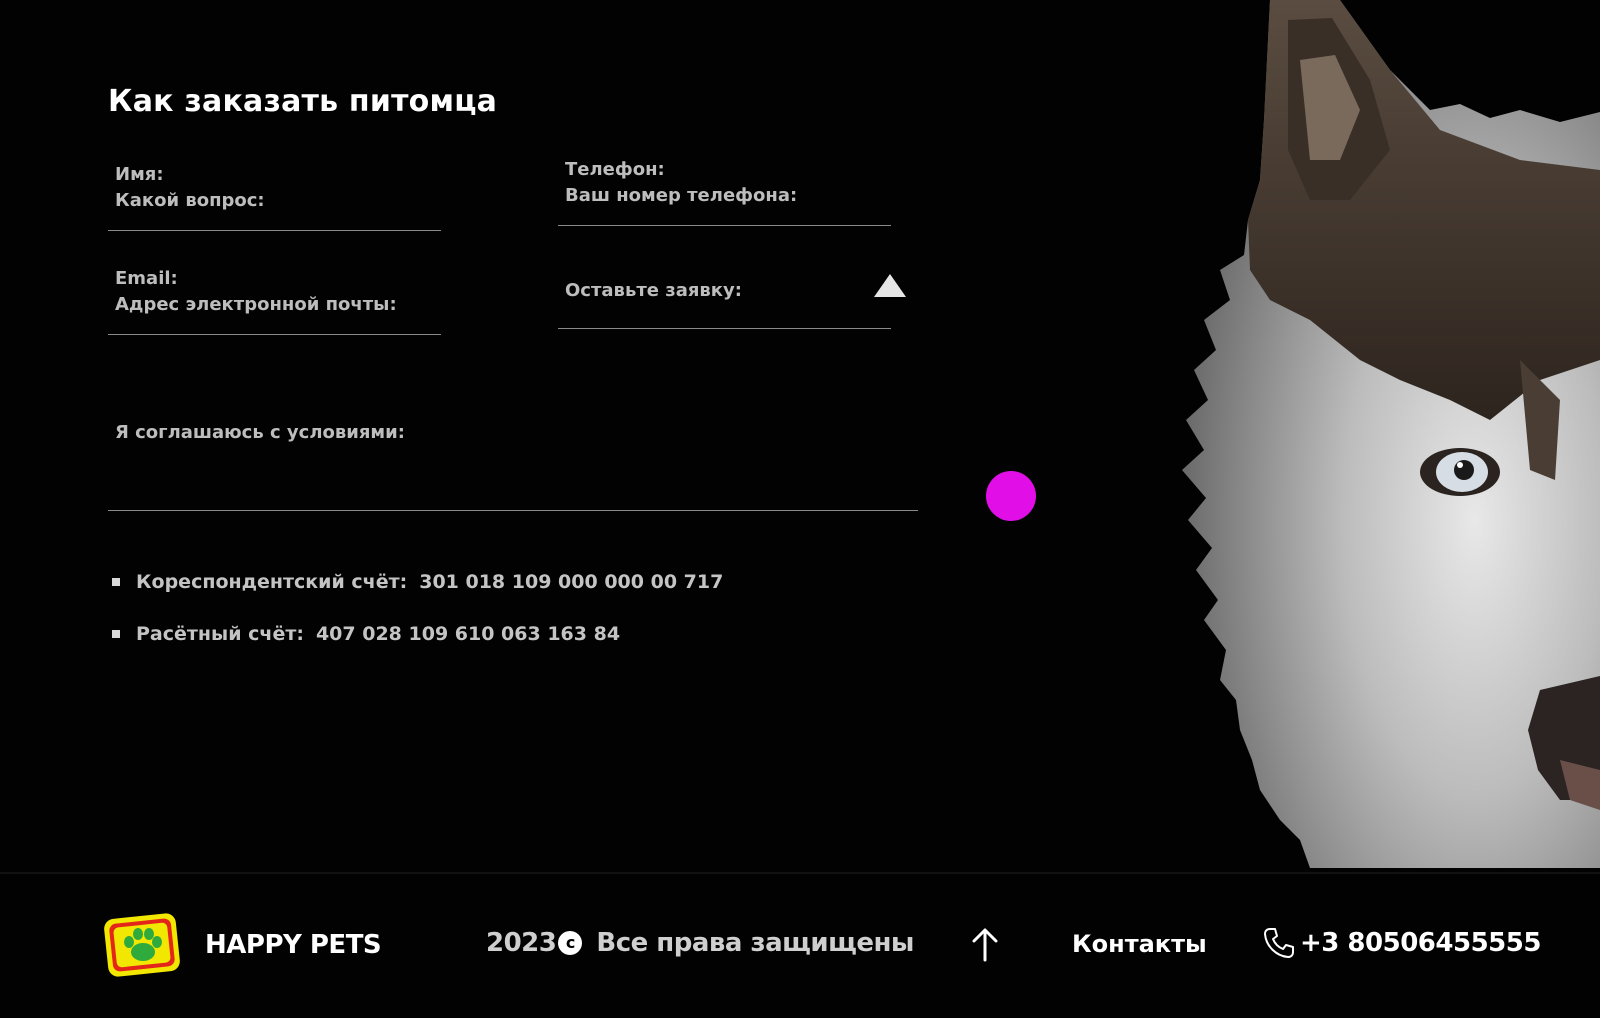  What do you see at coordinates (303, 101) in the screenshot?
I see `page-title: Как заказать питомца` at bounding box center [303, 101].